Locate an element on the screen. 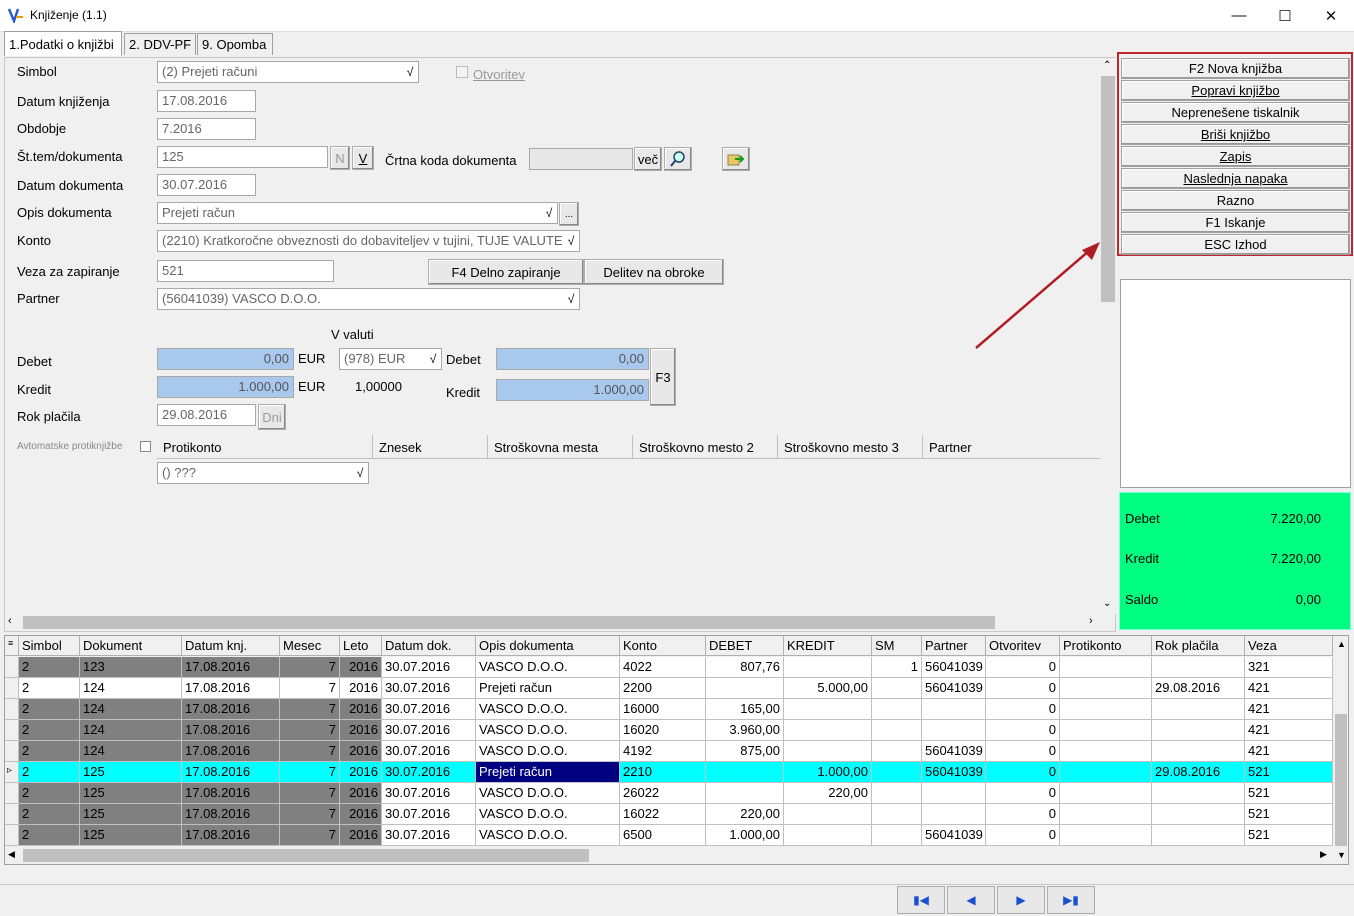  grid-header-5: Datum dok. is located at coordinates (429, 646).